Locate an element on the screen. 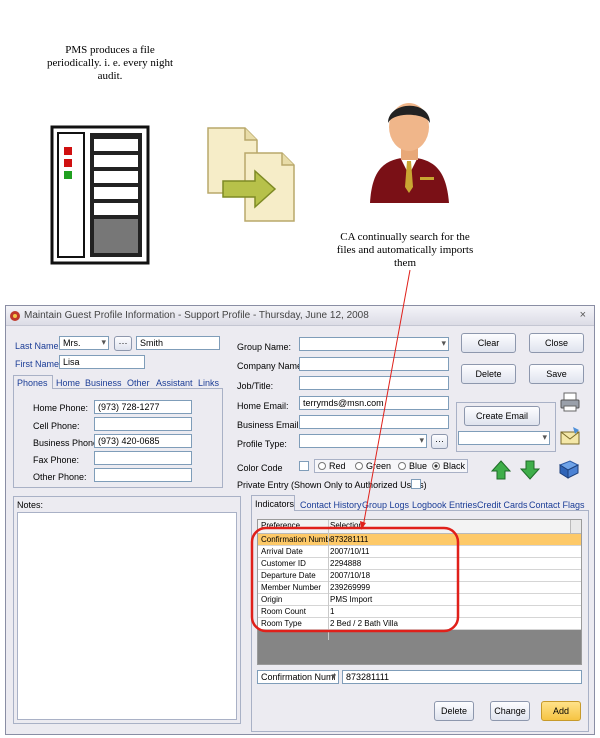 This screenshot has height=738, width=600. color-radio-group: Red Green Blue Black is located at coordinates (391, 466).